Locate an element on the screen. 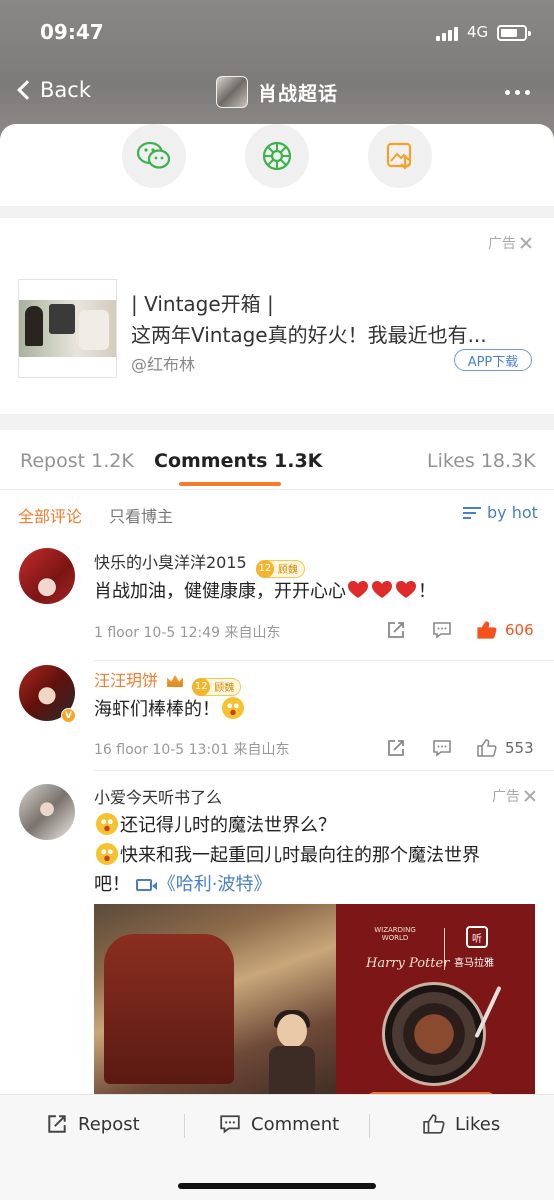 The height and width of the screenshot is (1200, 554). filter-all: 全部评论 is located at coordinates (50, 515).